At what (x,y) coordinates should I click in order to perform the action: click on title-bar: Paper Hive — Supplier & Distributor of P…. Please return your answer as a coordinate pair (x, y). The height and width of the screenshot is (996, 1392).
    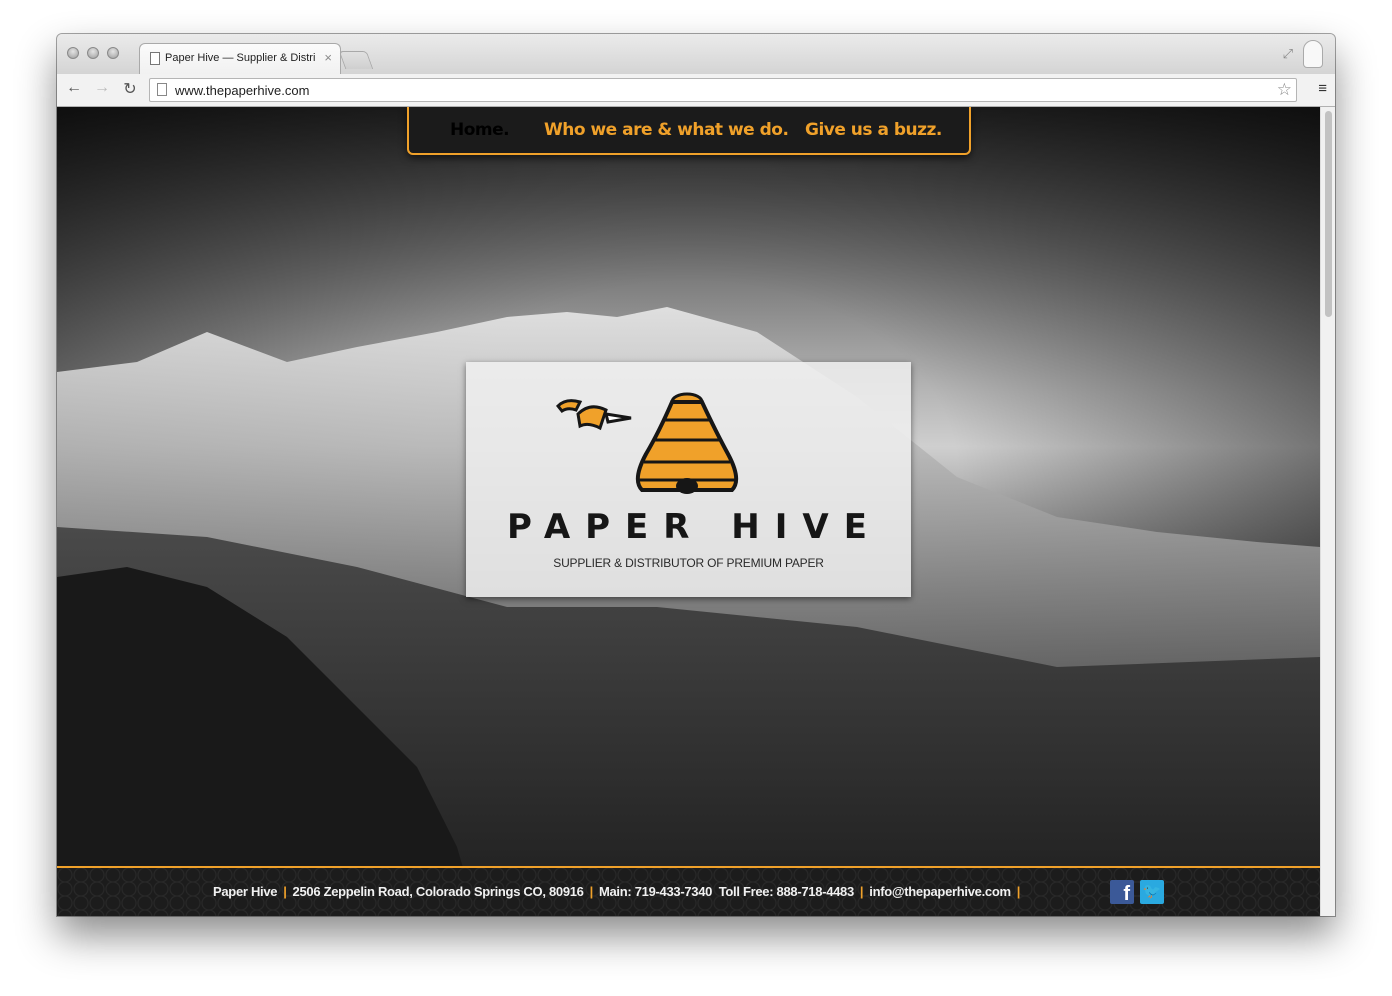
    Looking at the image, I should click on (696, 54).